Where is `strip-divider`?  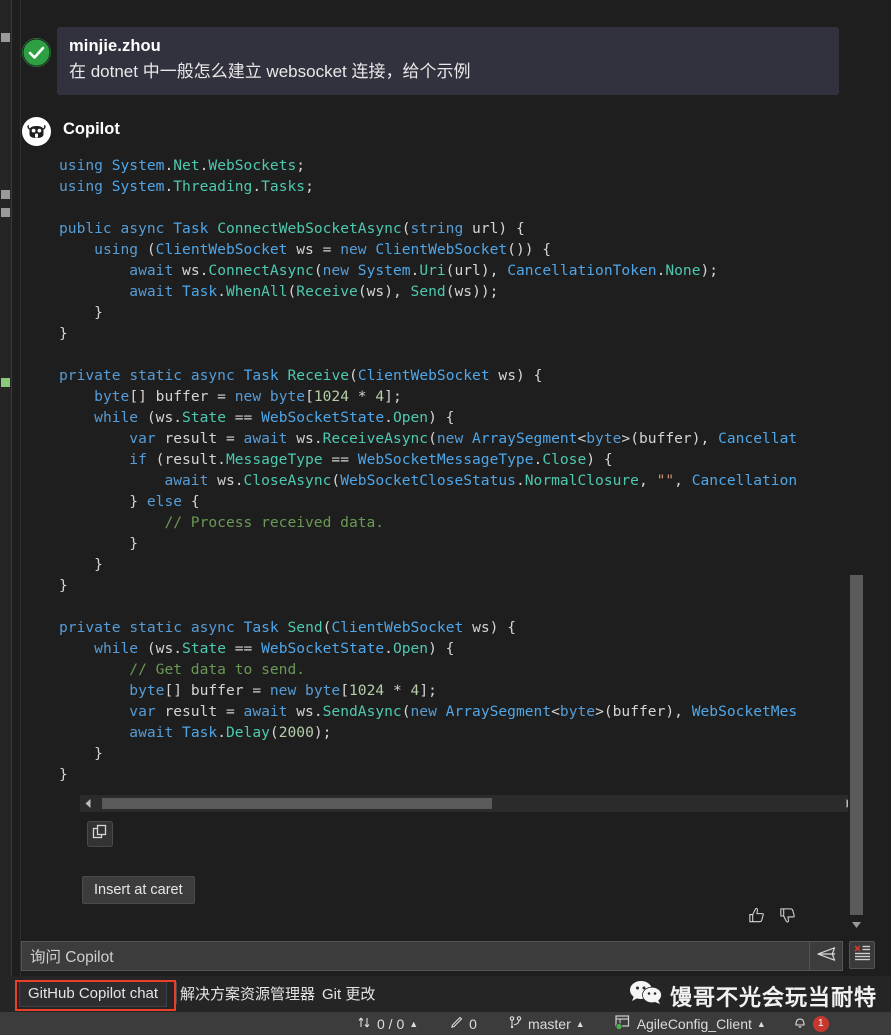
strip-divider is located at coordinates (11, 488).